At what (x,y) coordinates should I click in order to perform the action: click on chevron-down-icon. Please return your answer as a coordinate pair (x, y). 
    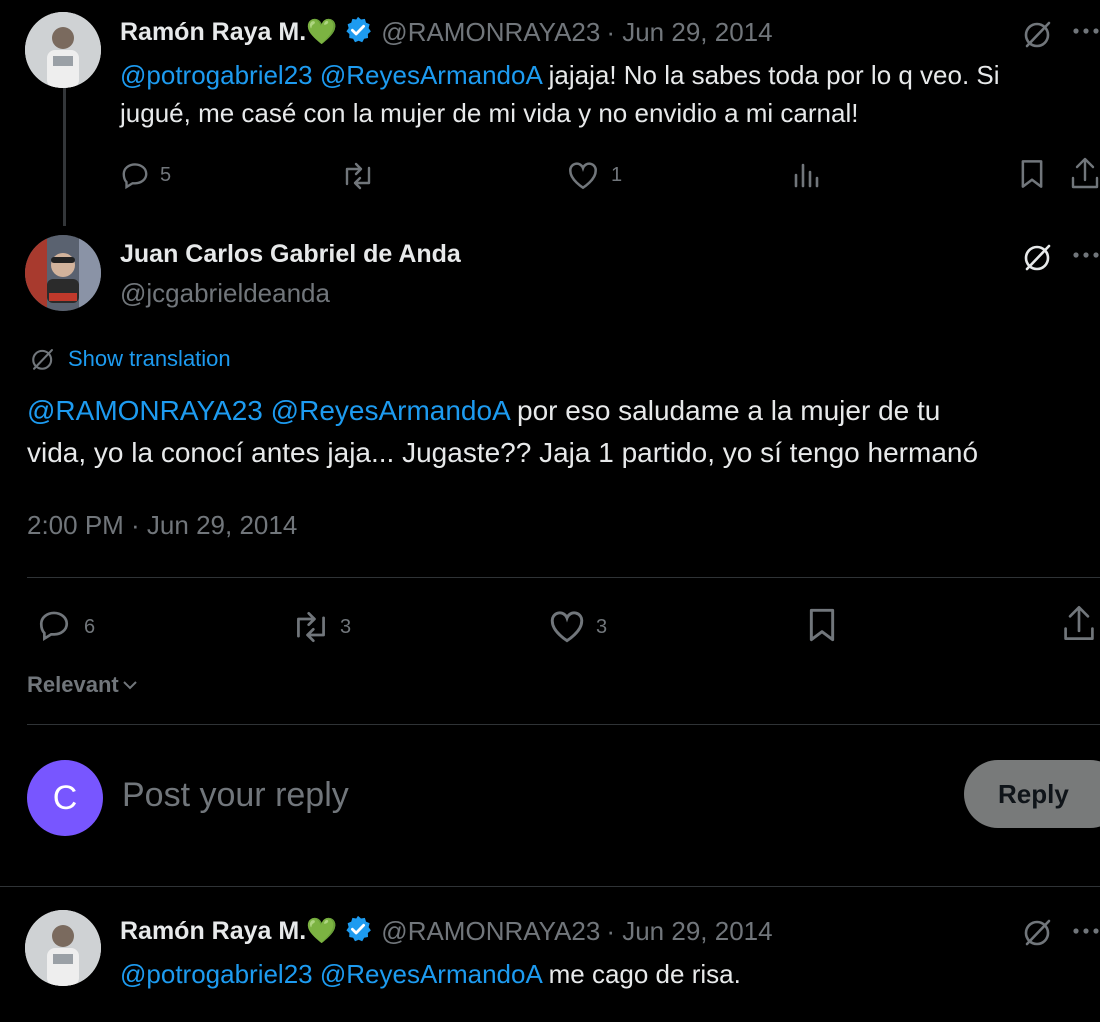
    Looking at the image, I should click on (130, 685).